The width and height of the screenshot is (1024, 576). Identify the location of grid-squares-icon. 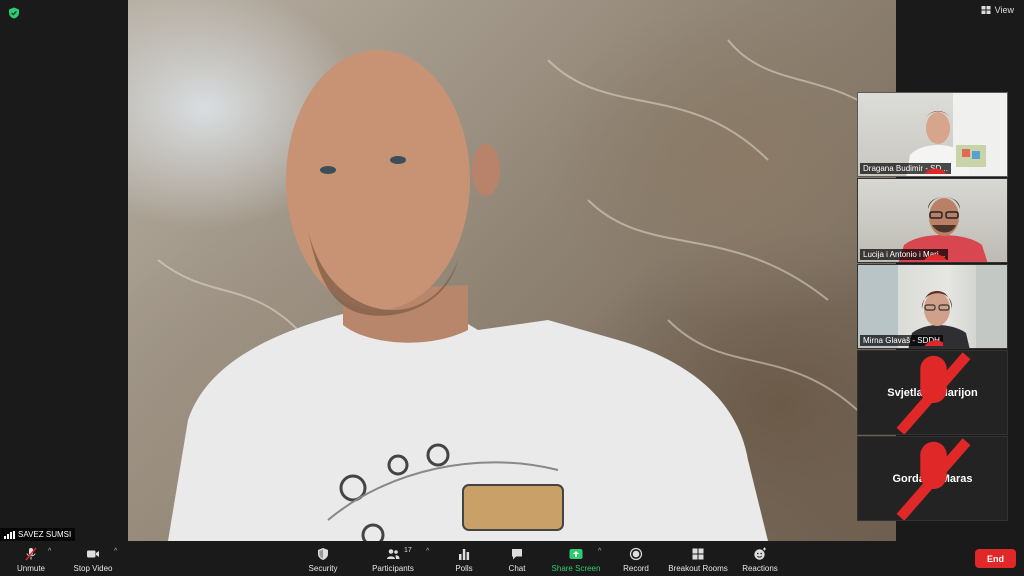
(698, 554).